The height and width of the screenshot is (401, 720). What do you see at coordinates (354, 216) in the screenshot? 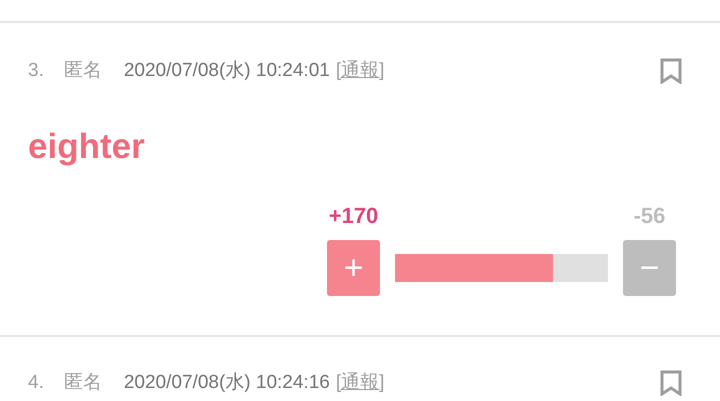
I see `upvote-count: +170` at bounding box center [354, 216].